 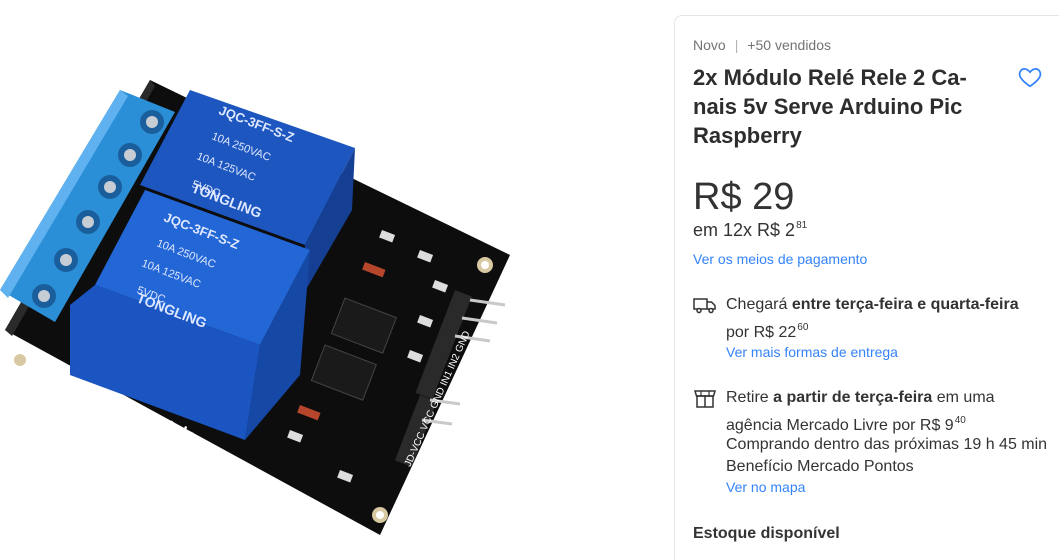 I want to click on pickup-when: a partir de terça-feira, so click(x=853, y=397).